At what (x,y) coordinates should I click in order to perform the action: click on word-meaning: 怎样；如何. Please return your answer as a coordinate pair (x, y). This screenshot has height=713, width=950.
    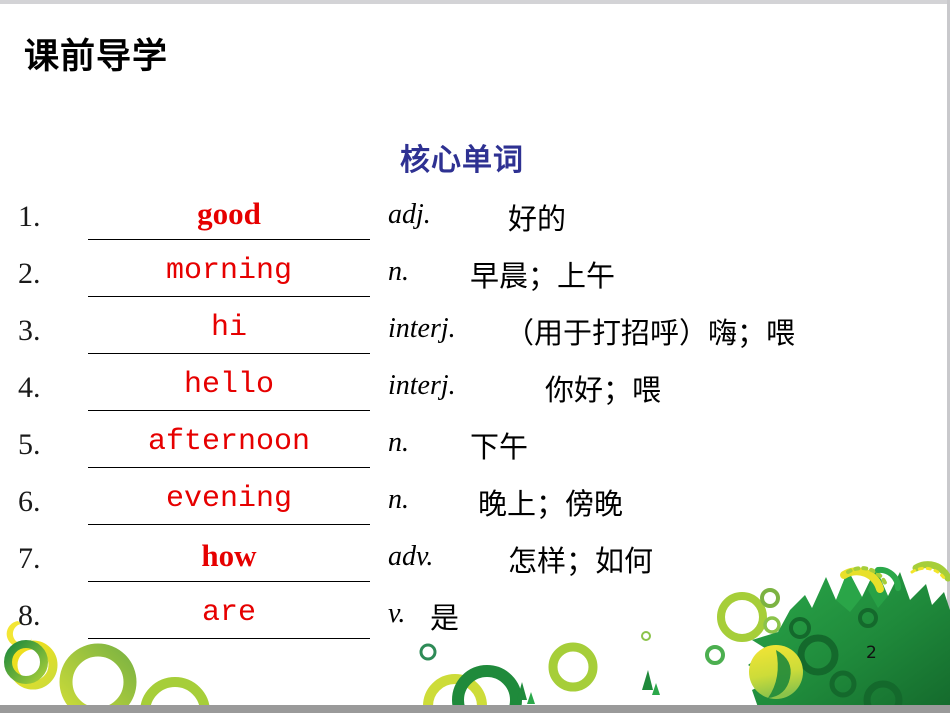
    Looking at the image, I should click on (581, 561).